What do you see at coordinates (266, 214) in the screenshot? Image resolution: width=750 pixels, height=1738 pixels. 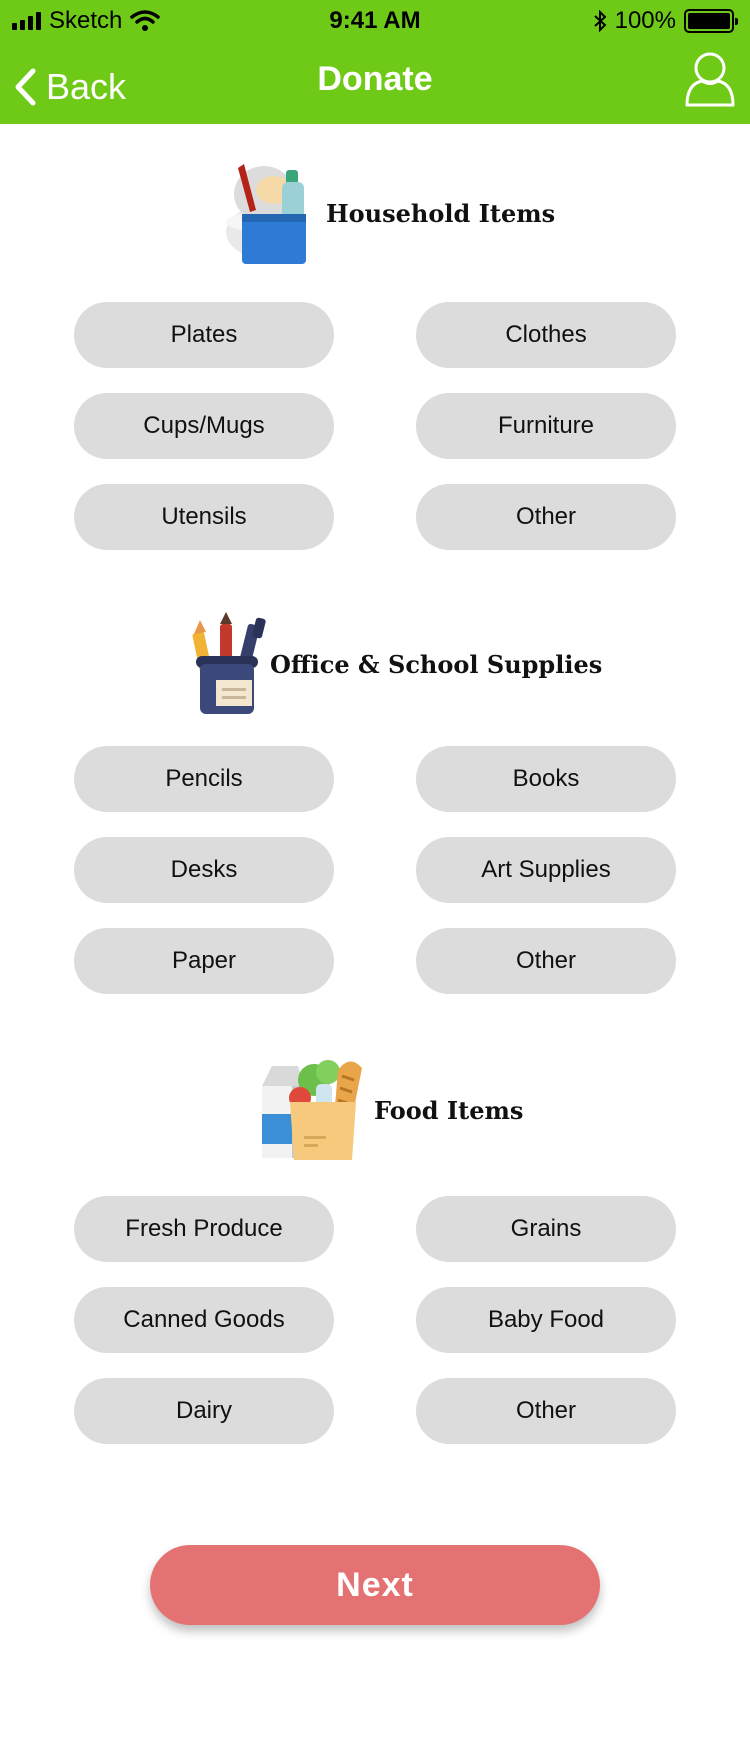 I see `household-items-icon` at bounding box center [266, 214].